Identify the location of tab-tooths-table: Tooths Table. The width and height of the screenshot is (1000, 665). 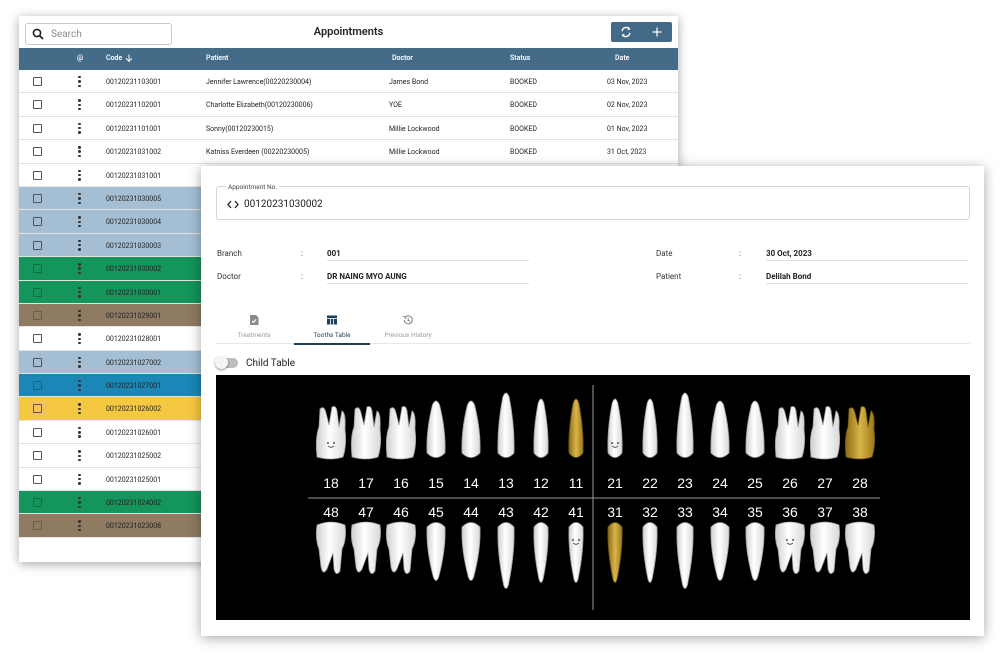
(332, 329).